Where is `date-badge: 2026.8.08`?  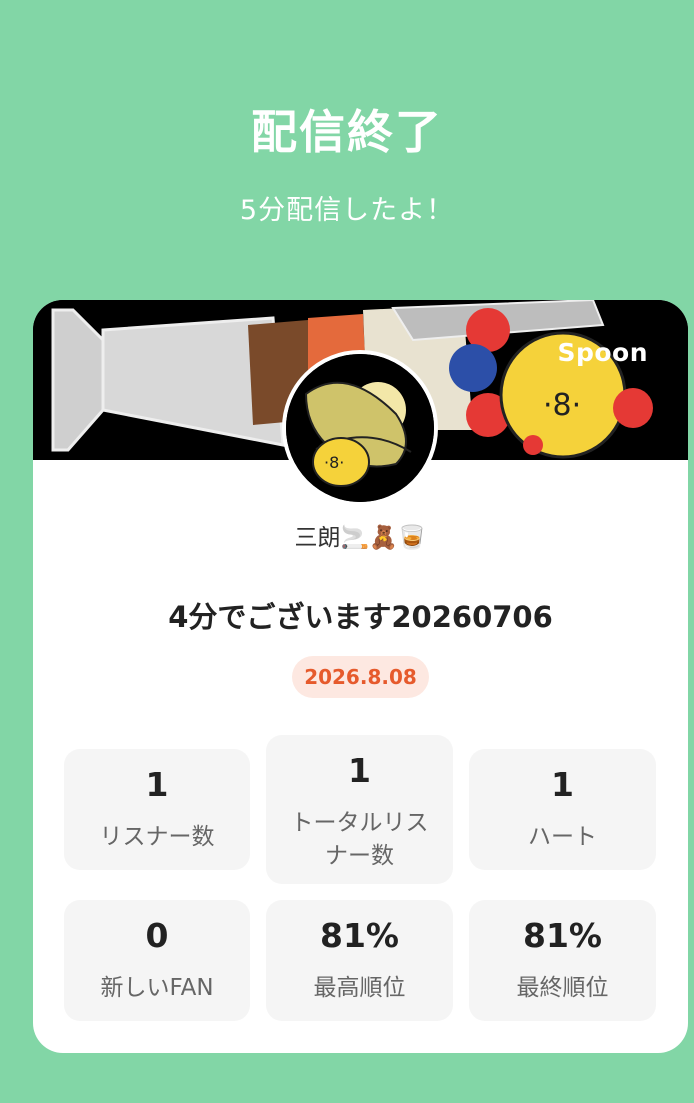
date-badge: 2026.8.08 is located at coordinates (360, 677).